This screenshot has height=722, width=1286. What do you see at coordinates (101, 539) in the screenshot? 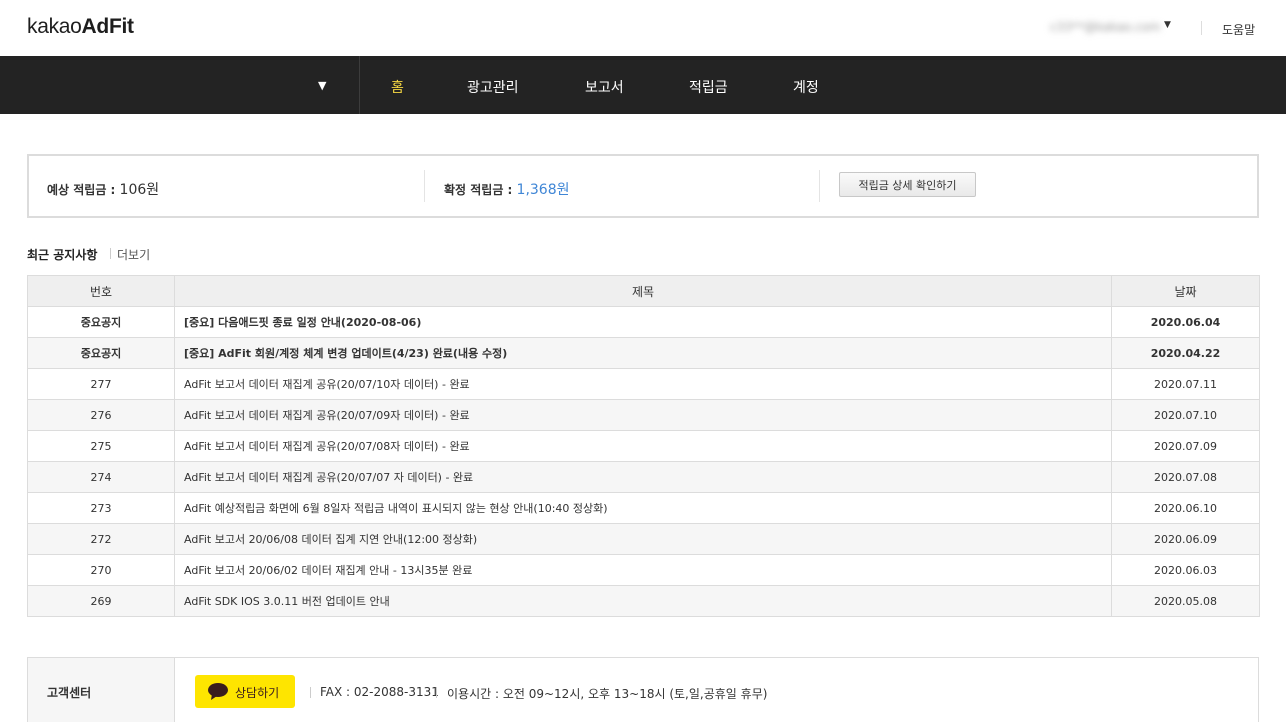
I see `notice-number: 272` at bounding box center [101, 539].